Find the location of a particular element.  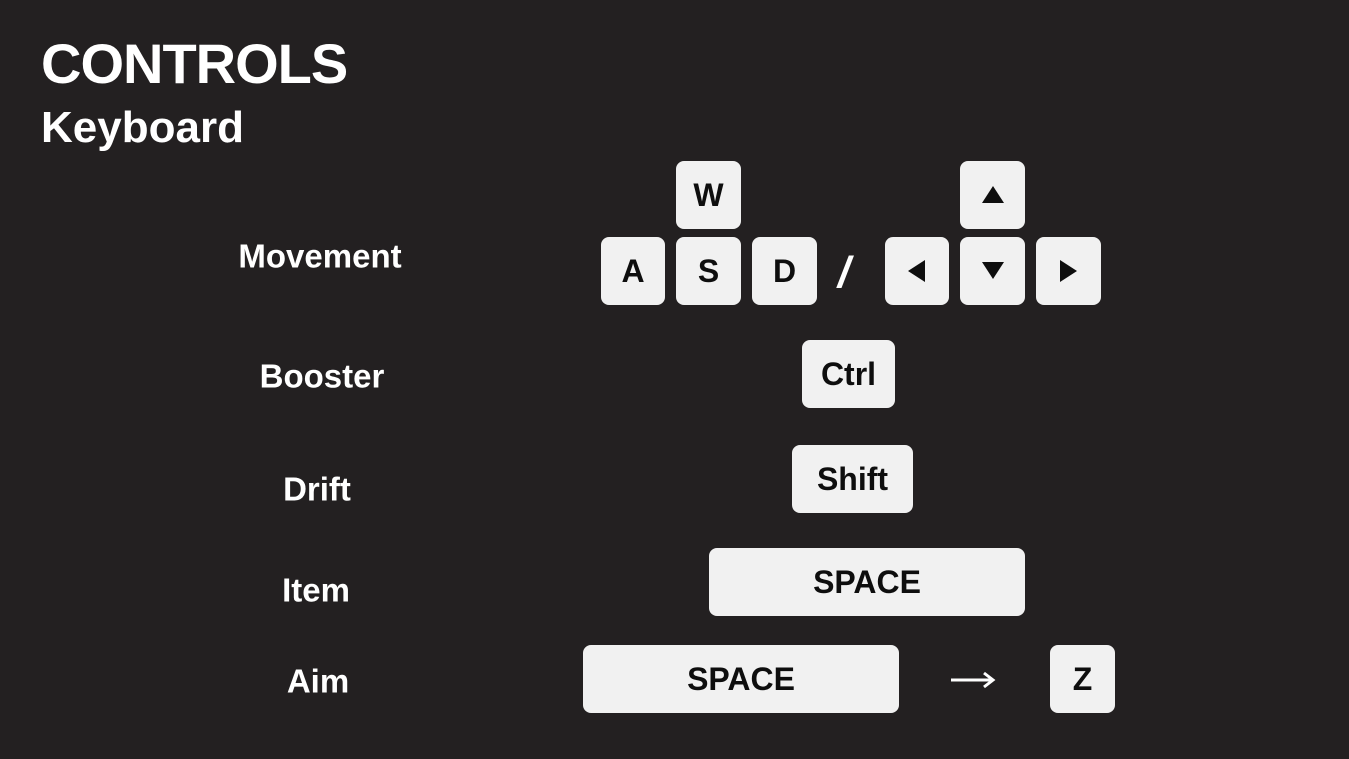

aim-label: Aim is located at coordinates (318, 681).